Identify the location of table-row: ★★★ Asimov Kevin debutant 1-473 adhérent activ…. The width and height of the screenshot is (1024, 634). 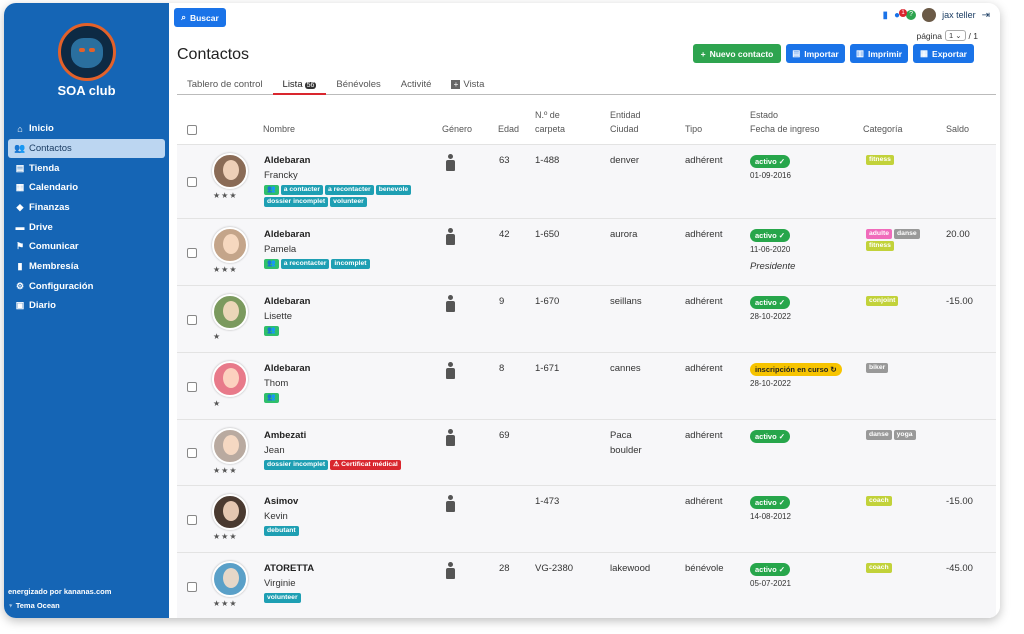
(586, 518).